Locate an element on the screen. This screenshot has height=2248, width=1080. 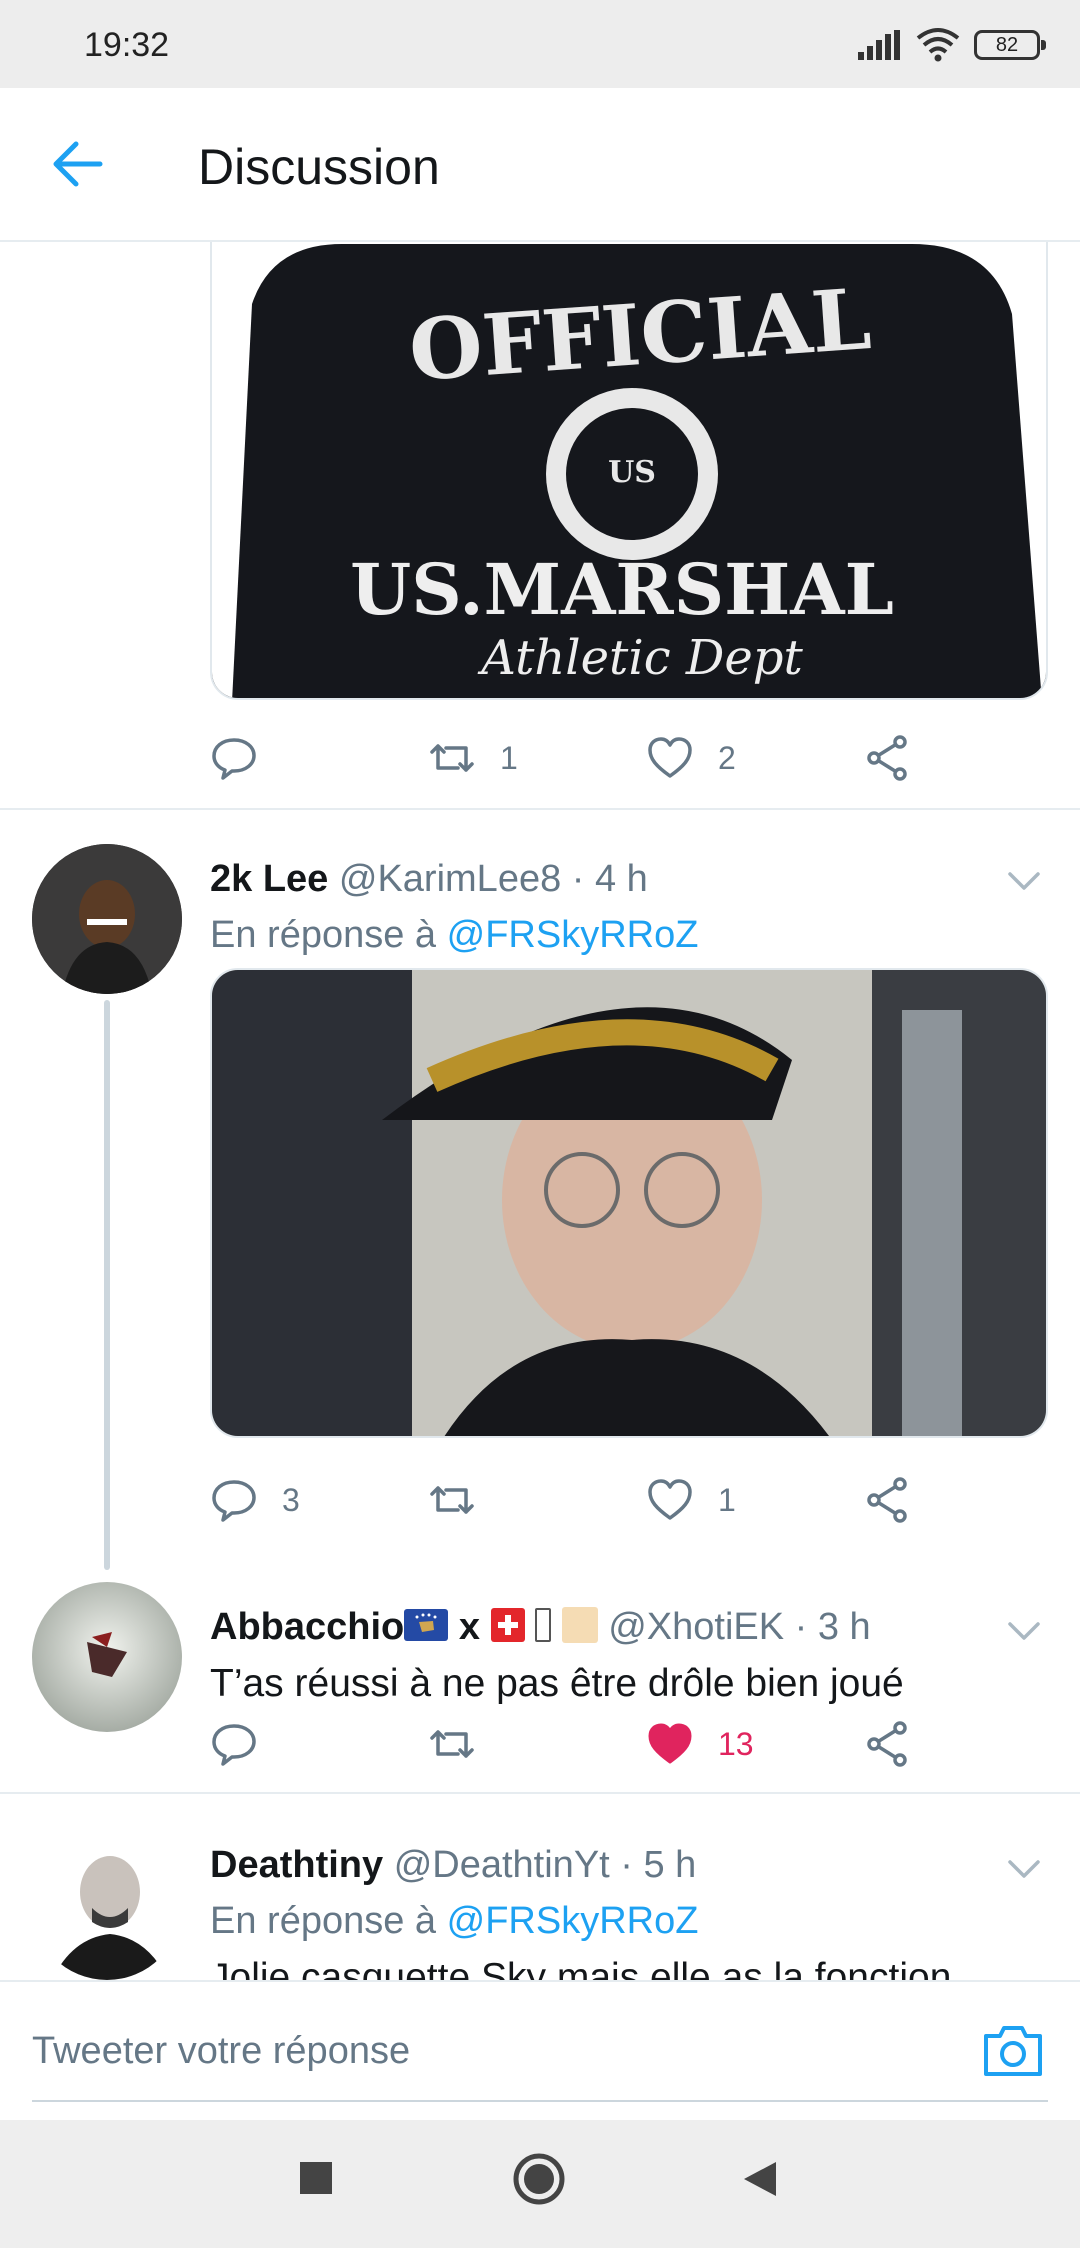
like-button: 1 is located at coordinates (691, 1500).